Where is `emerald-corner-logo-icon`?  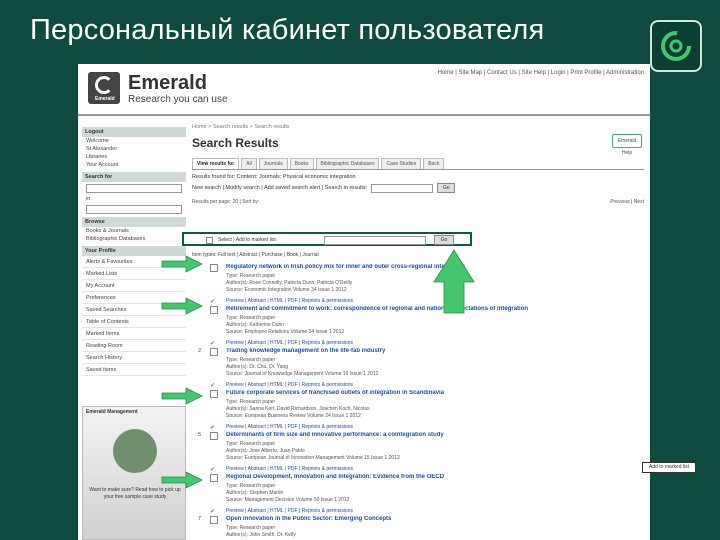
emerald-corner-logo-icon is located at coordinates (676, 46).